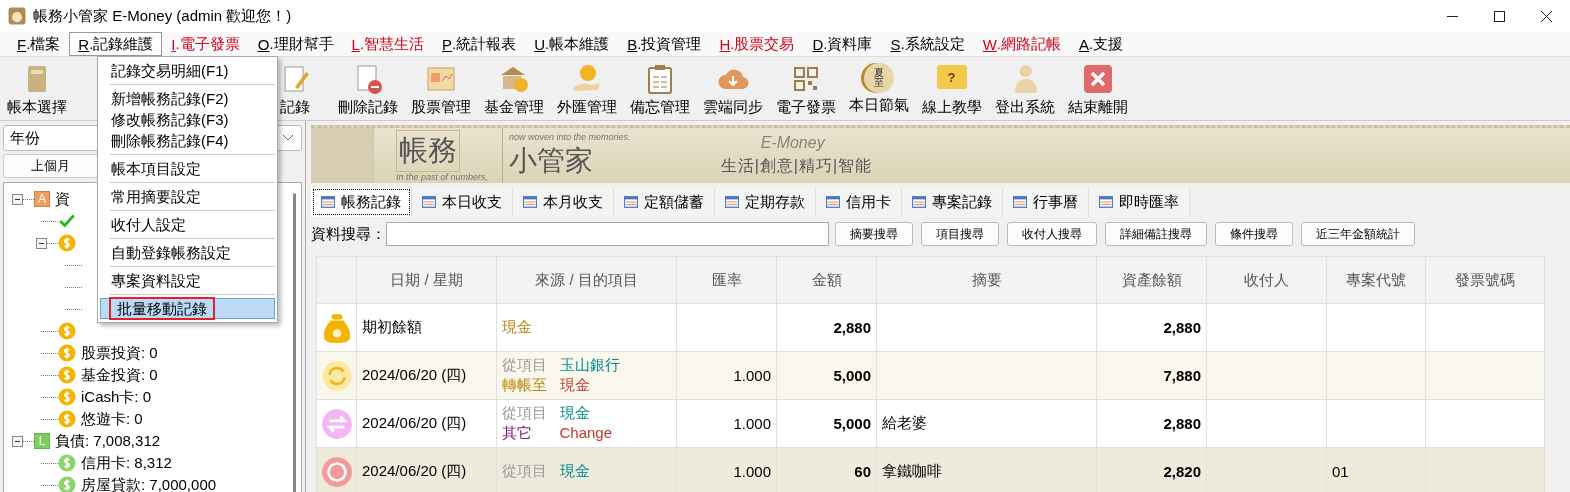  What do you see at coordinates (187, 140) in the screenshot?
I see `menu-item: 刪除帳務記錄(F4)` at bounding box center [187, 140].